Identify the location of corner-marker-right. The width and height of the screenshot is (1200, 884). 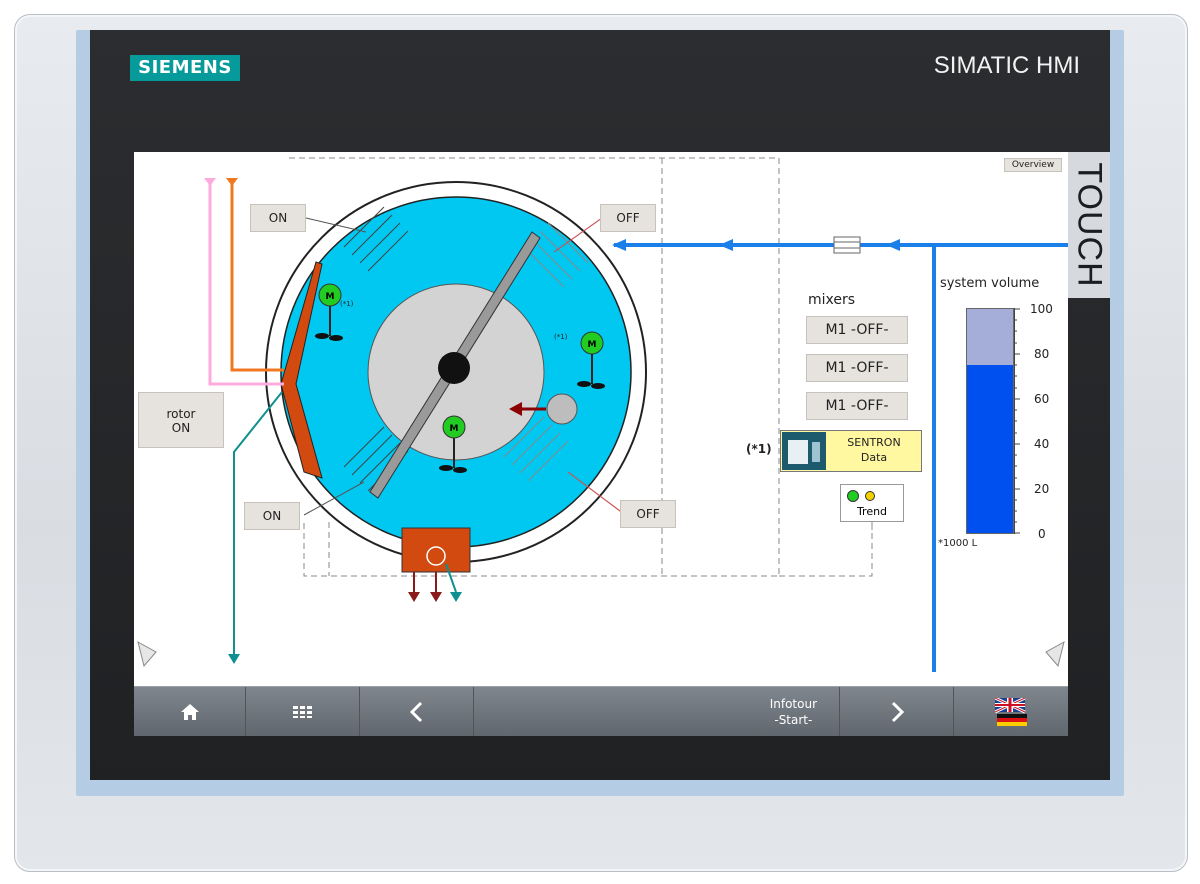
(1055, 654).